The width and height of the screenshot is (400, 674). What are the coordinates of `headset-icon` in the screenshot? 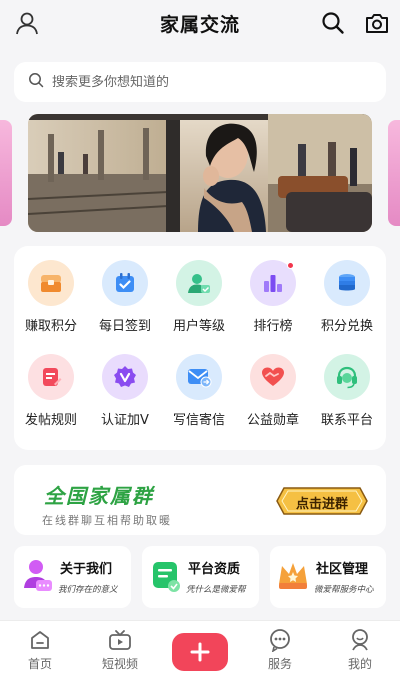 It's located at (347, 377).